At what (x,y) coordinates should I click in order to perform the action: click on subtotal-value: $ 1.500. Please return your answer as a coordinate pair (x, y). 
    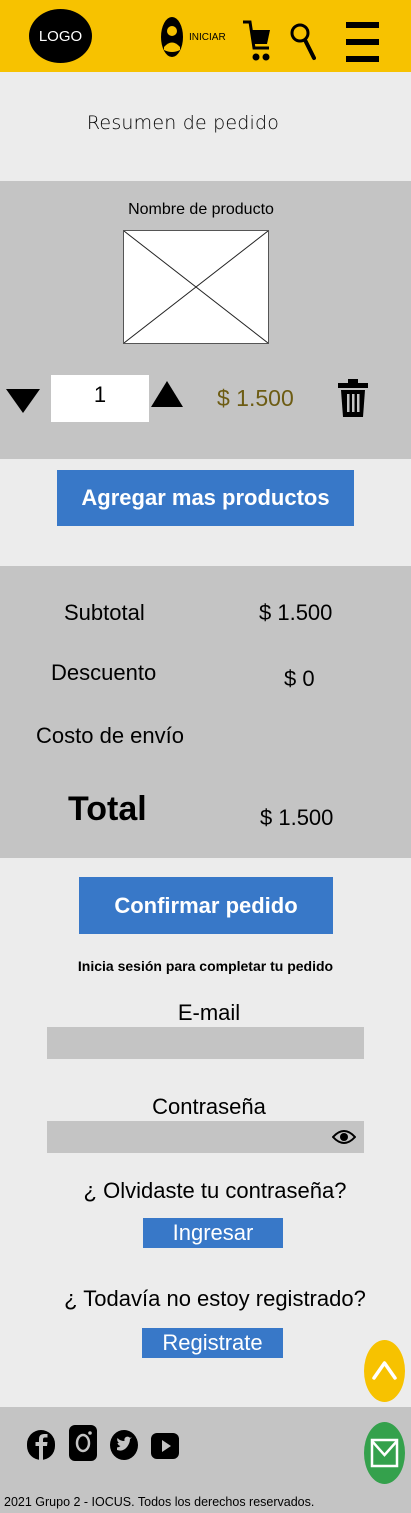
    Looking at the image, I should click on (296, 612).